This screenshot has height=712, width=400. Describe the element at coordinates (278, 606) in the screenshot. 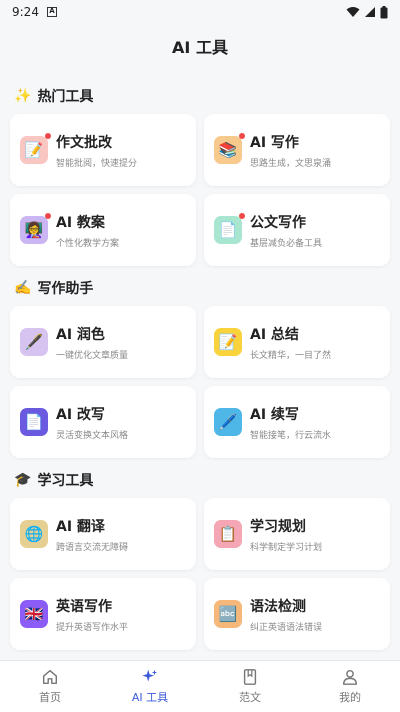

I see `tool-card-title: 语法检测` at that location.